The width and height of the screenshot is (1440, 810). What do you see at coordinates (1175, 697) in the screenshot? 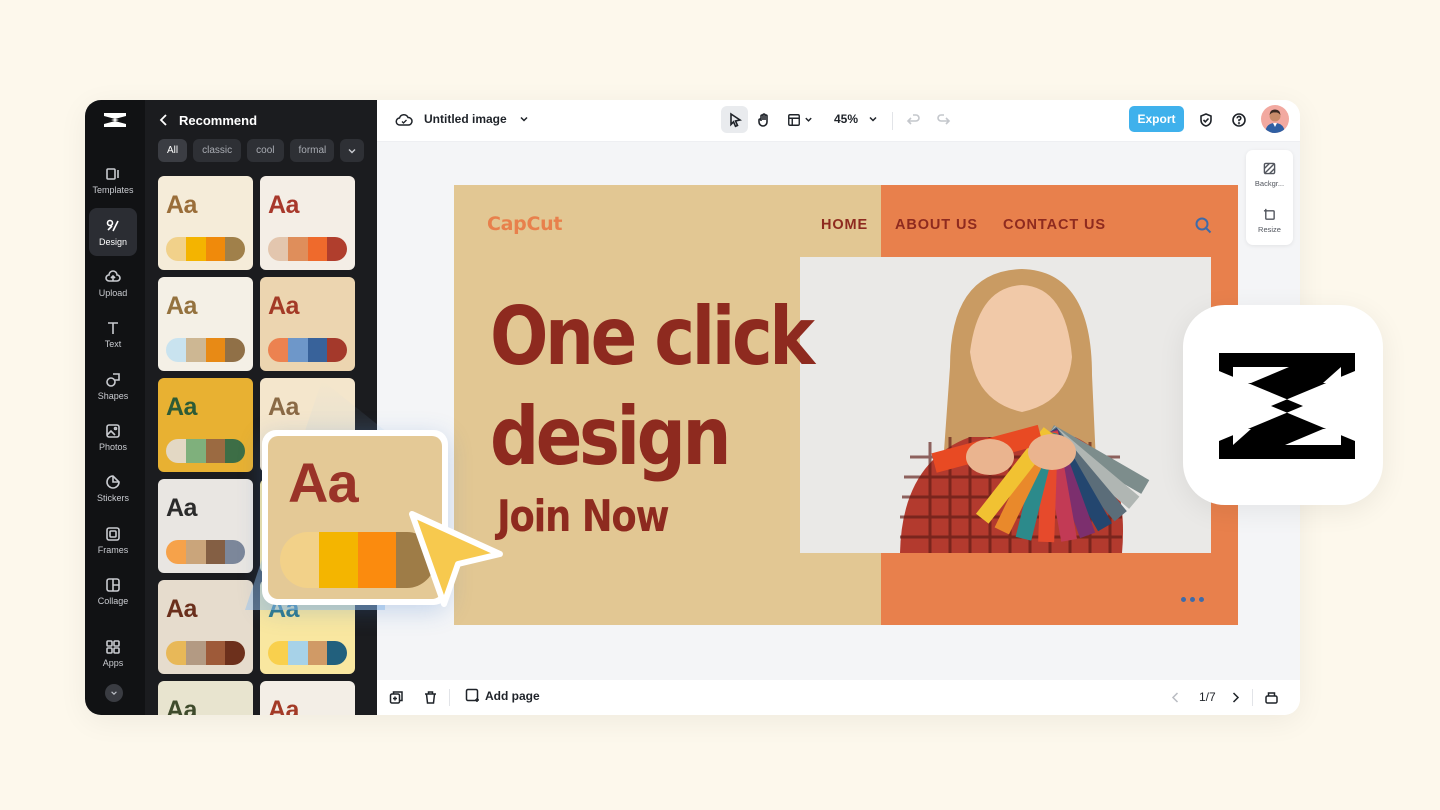
I see `prev-page-icon` at bounding box center [1175, 697].